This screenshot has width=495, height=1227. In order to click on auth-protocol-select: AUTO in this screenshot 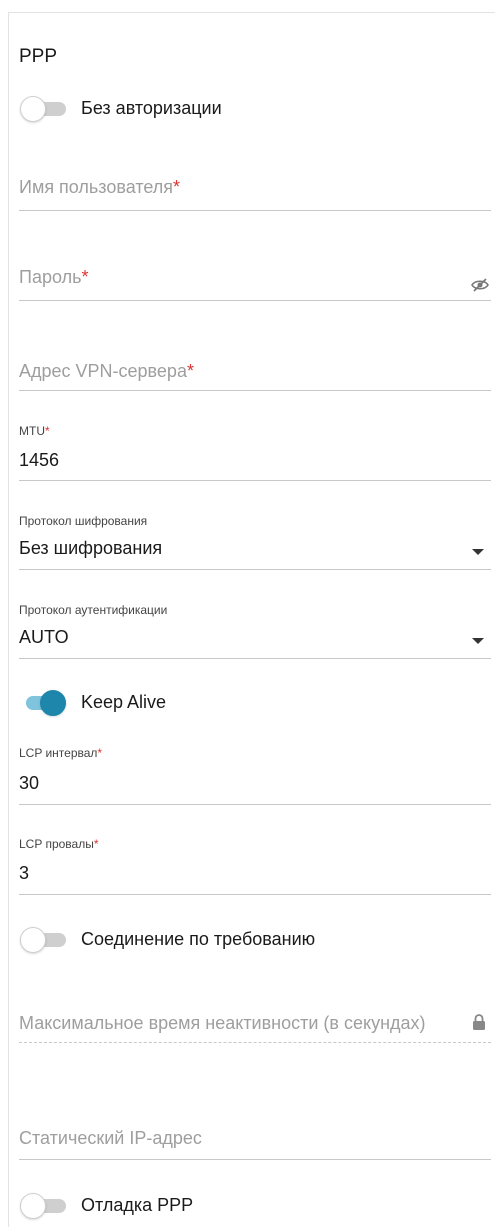, I will do `click(44, 637)`.